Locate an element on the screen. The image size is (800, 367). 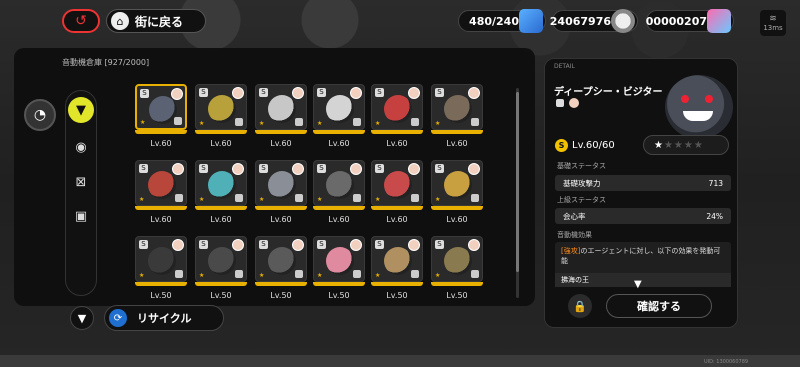
return-to-town-label: 街に戻る is located at coordinates (159, 21).